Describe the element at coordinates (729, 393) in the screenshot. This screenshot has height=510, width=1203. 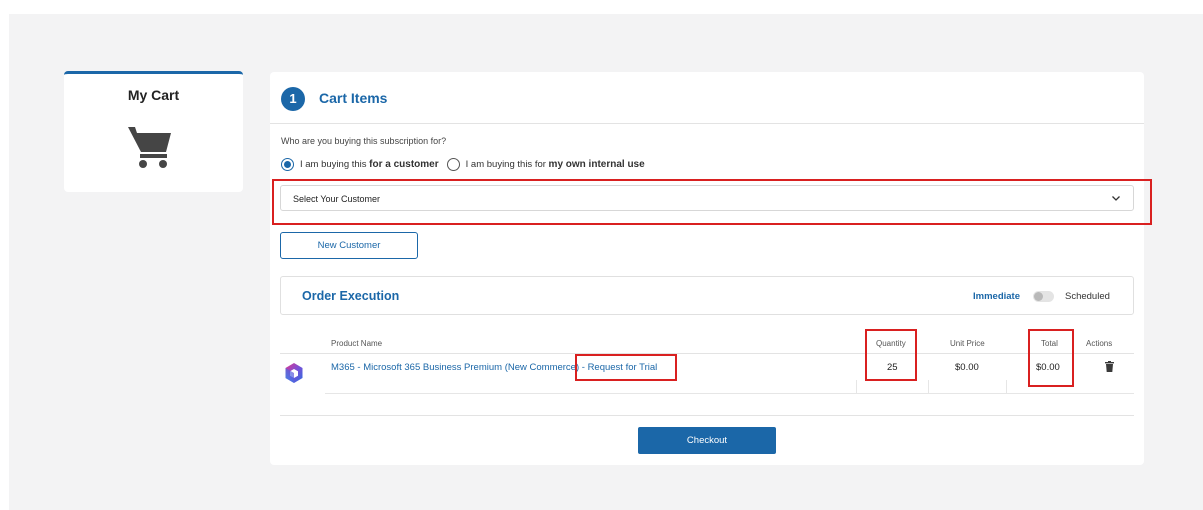
I see `table-row-divider` at that location.